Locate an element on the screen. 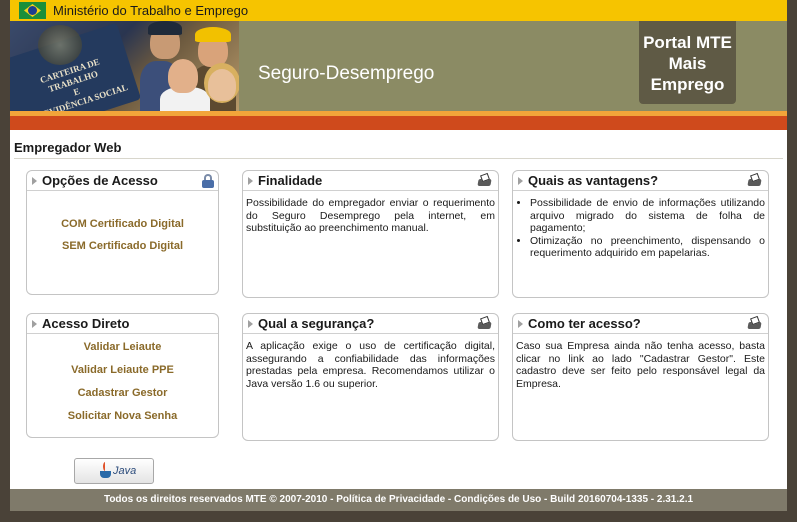  panel-title: Acesso Direto is located at coordinates (86, 323).